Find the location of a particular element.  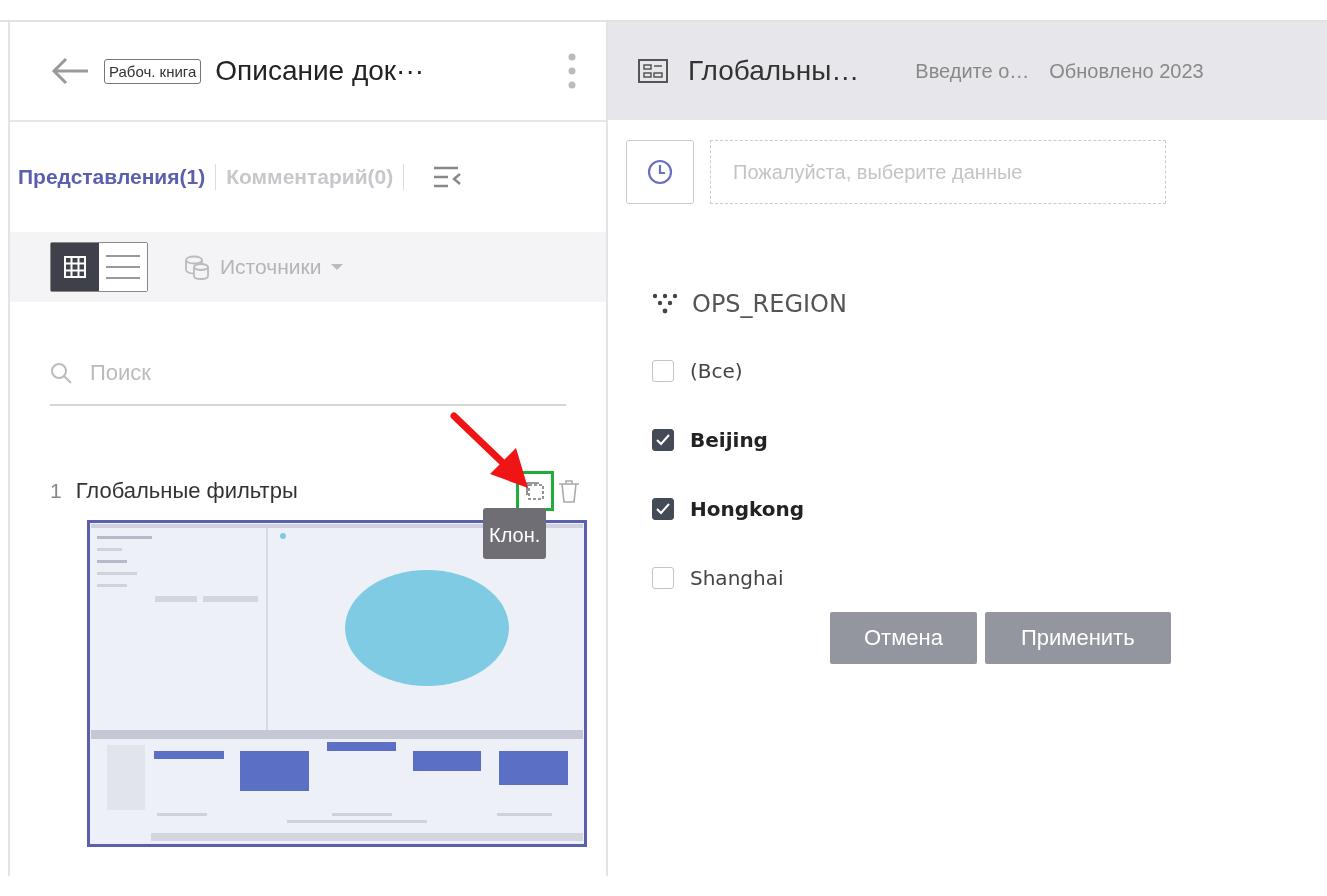

date-field: Пожалуйста, выберите данные is located at coordinates (938, 172).